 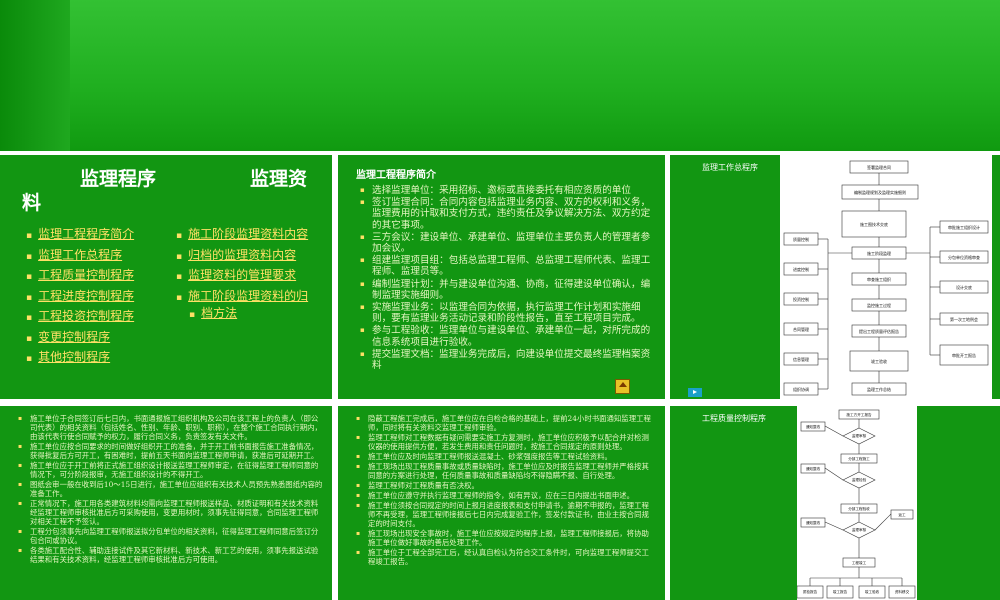 I want to click on bullet-item: 参与工程验收：监理单位与建设单位、承建单位一起，对所完成的信息系统项目进行验收。, so click(x=508, y=336).